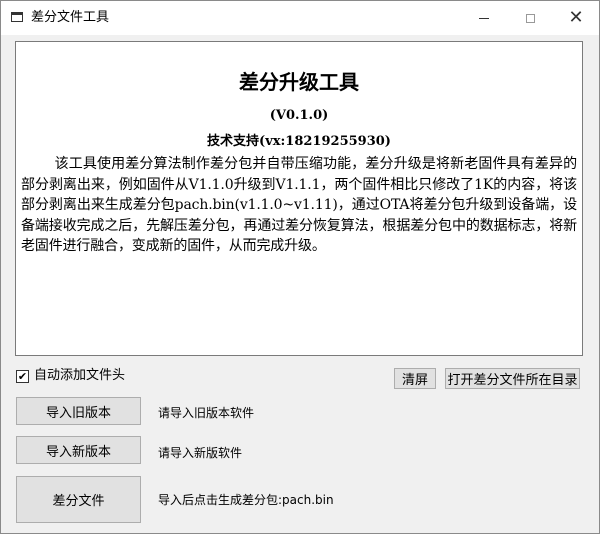  What do you see at coordinates (299, 141) in the screenshot?
I see `display-support: 技术支持(vx:18219255930)` at bounding box center [299, 141].